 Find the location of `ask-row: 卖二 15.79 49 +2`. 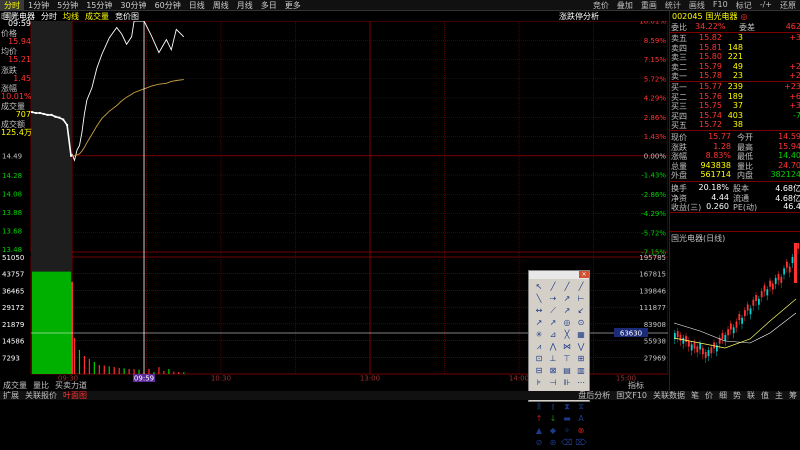

ask-row: 卖二 15.79 49 +2 is located at coordinates (735, 67).